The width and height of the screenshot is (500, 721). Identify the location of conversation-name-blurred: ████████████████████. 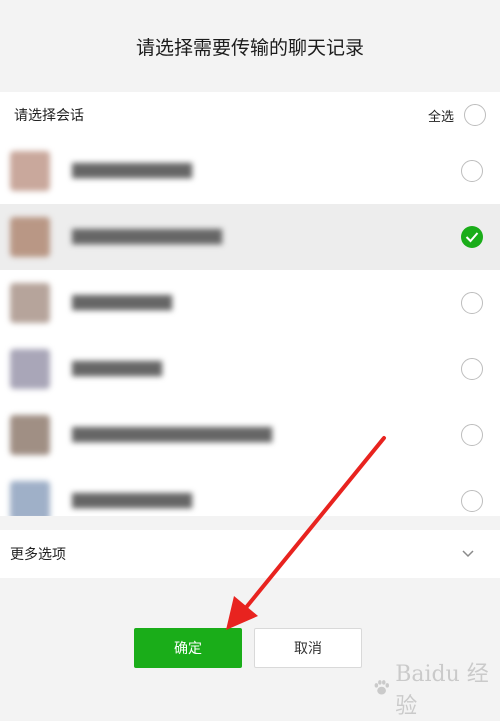
(172, 435).